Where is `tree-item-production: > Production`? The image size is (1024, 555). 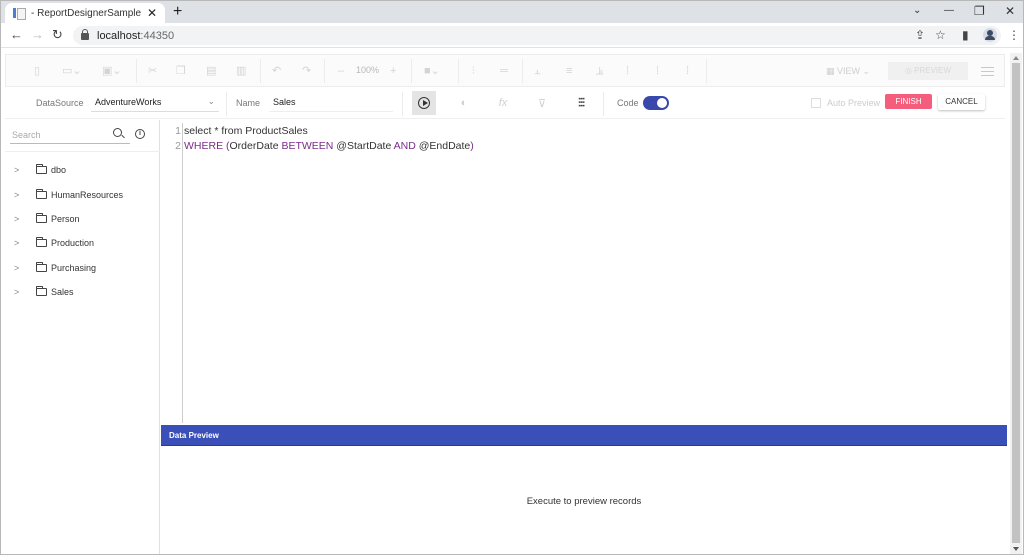
tree-item-production: > Production is located at coordinates (82, 243).